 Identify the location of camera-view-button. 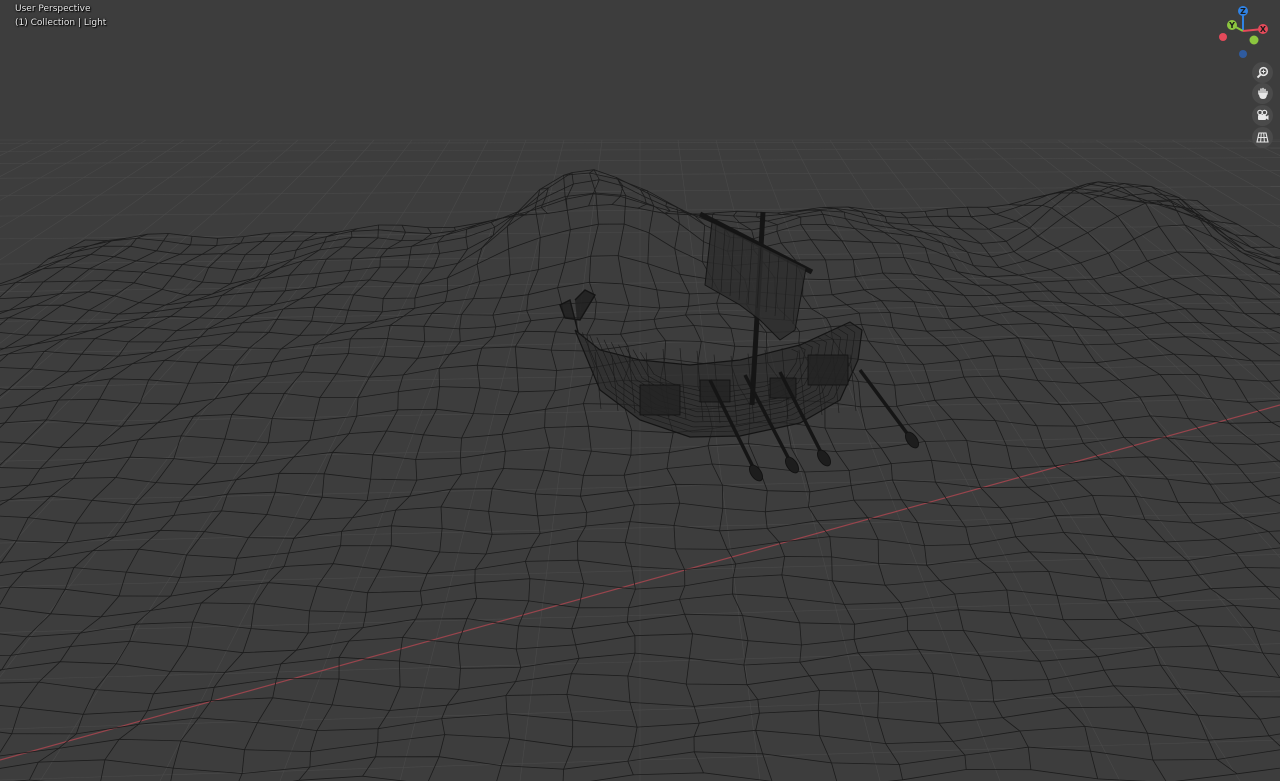
(1262, 115).